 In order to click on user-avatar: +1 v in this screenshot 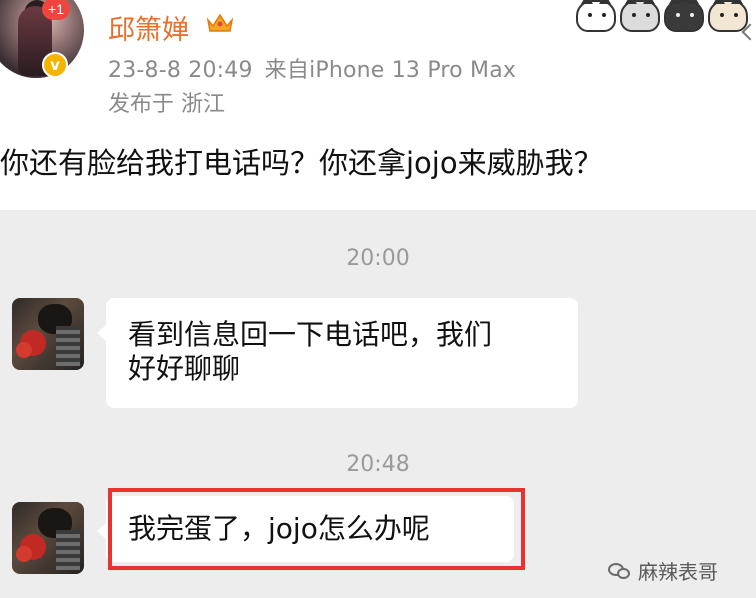, I will do `click(42, 39)`.